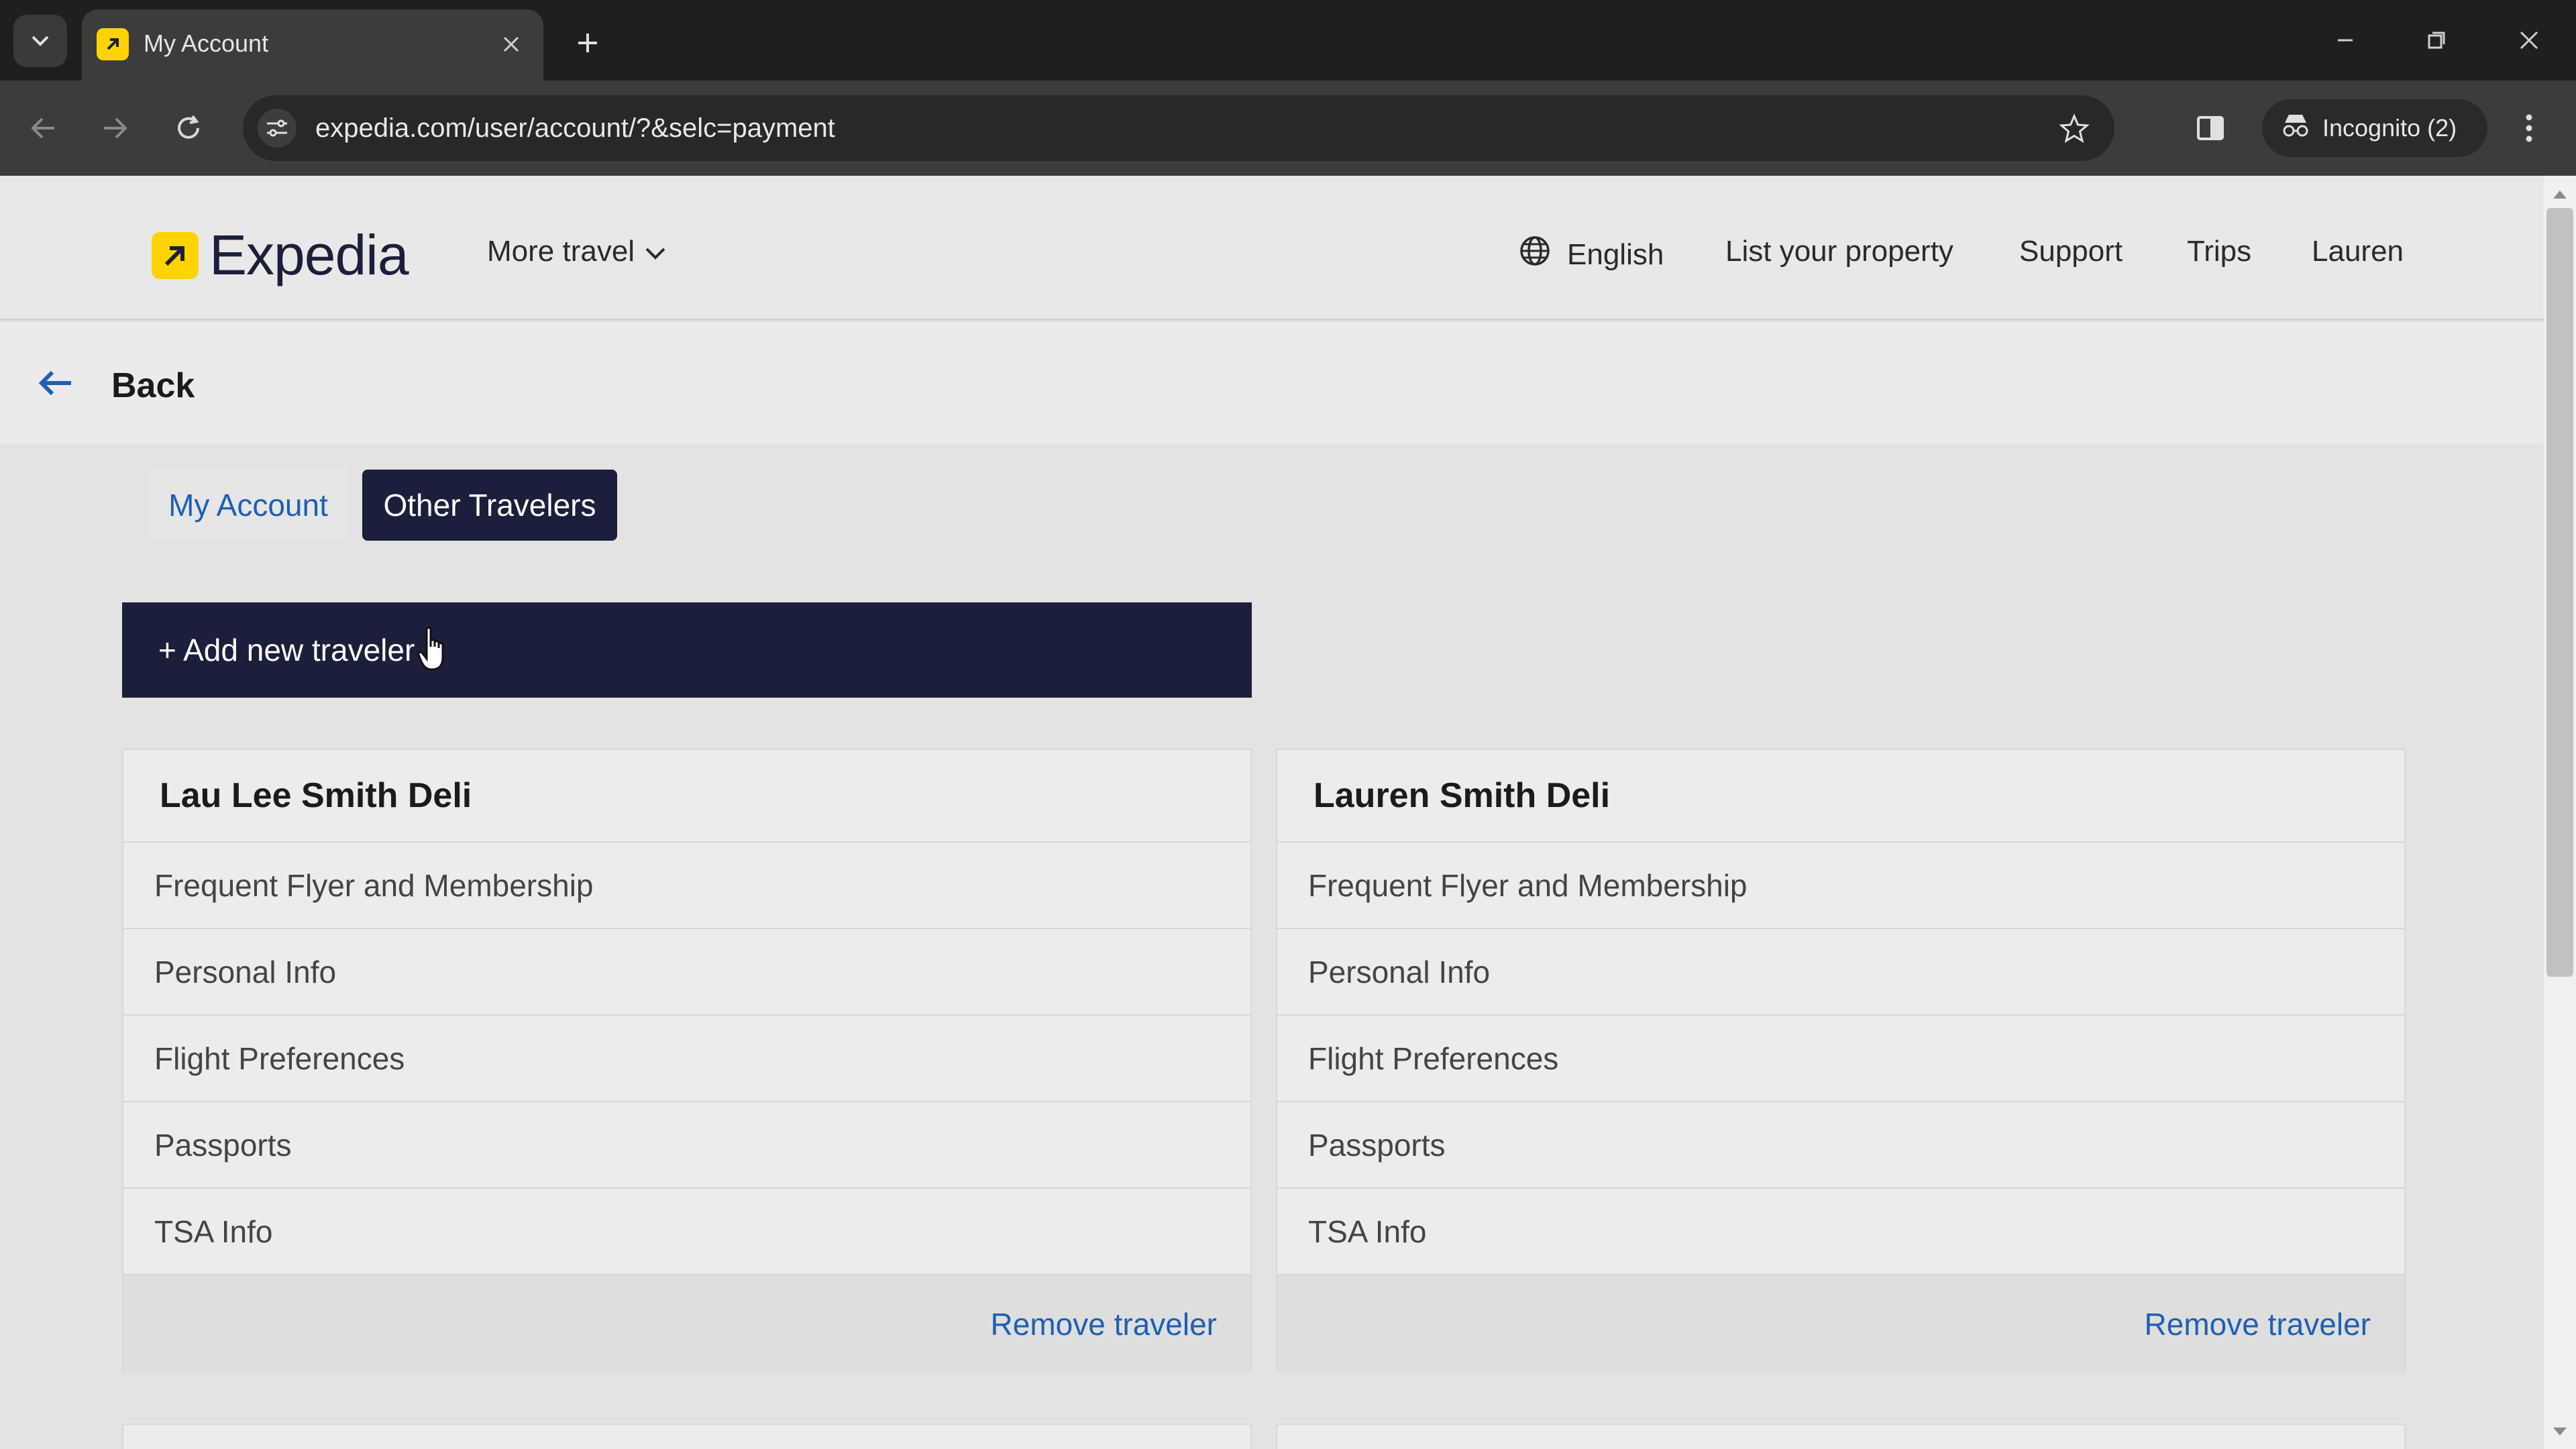  Describe the element at coordinates (434, 649) in the screenshot. I see `hand-cursor-icon` at that location.